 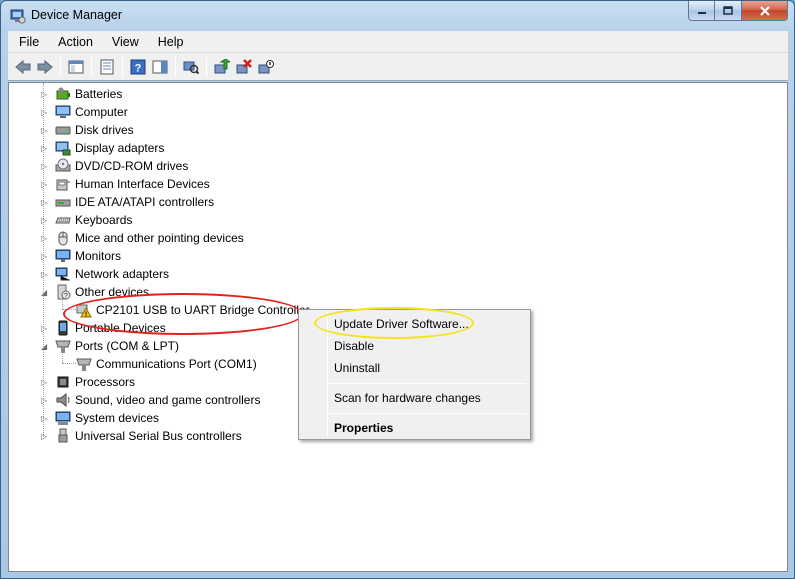 I want to click on device-manager-icon, so click(x=18, y=16).